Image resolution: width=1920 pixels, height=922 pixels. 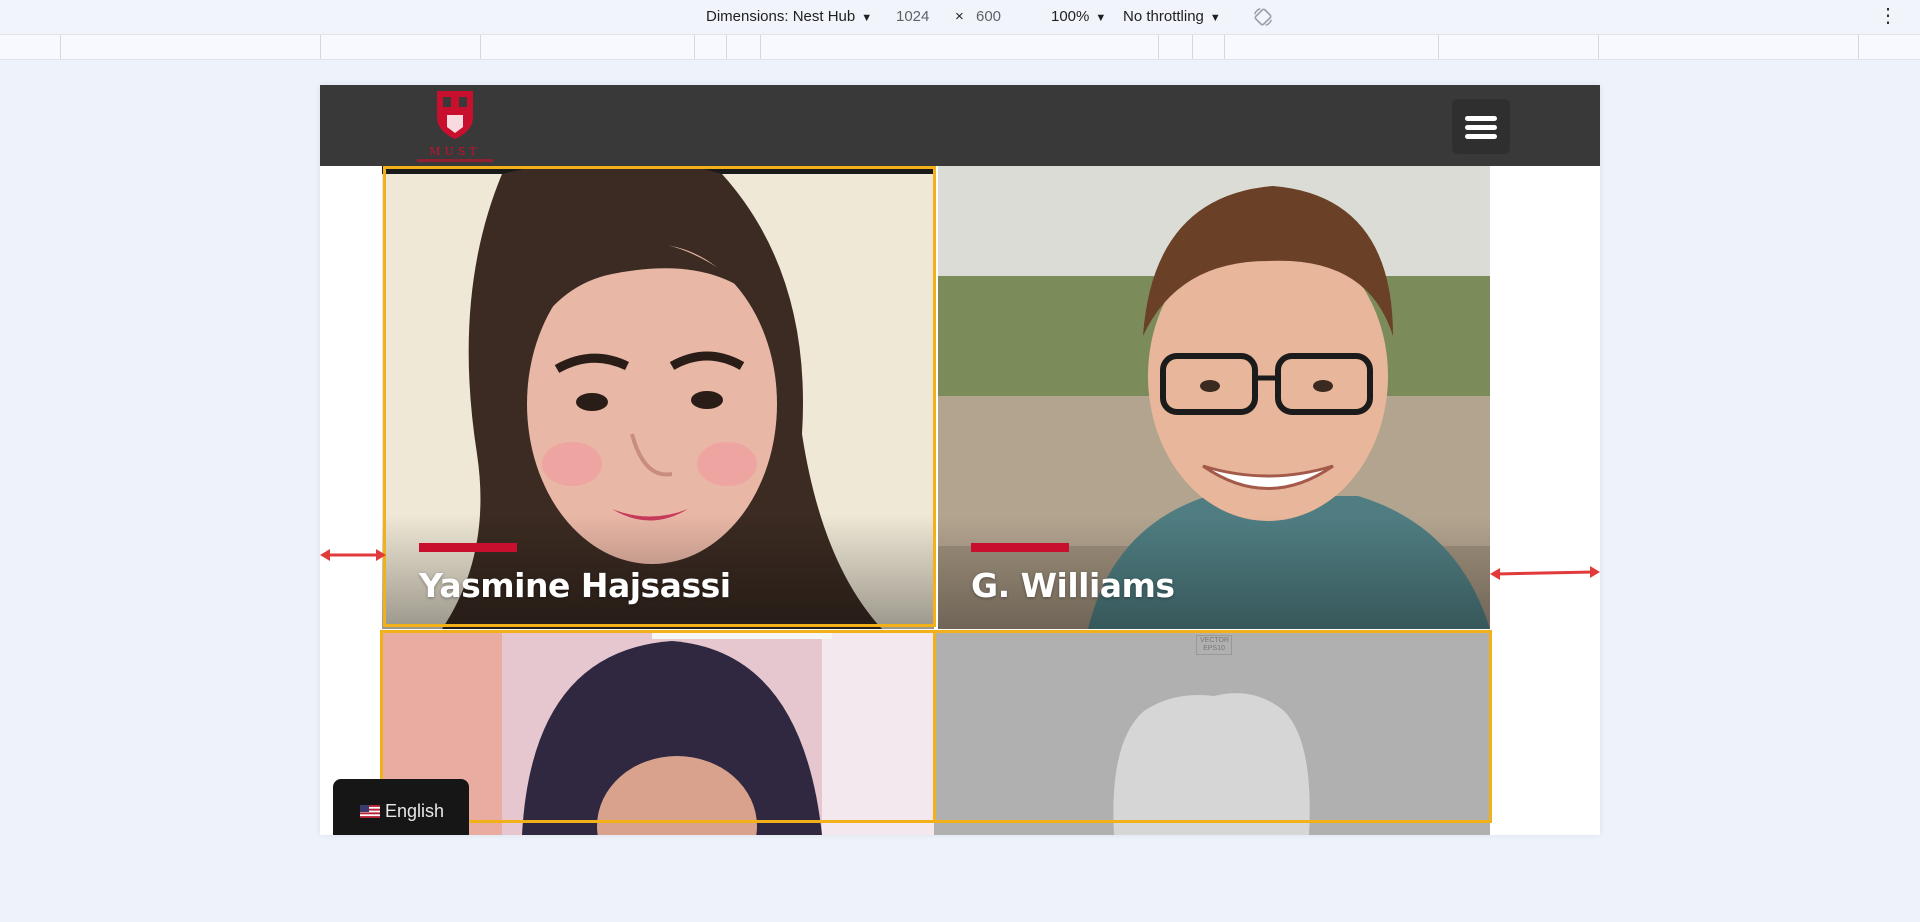 I want to click on device-label: Dimensions: Nest Hub, so click(x=781, y=16).